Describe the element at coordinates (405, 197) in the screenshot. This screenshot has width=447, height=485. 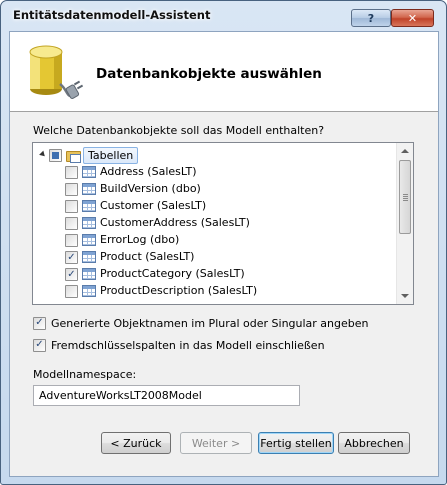
I see `scroll-thumb` at that location.